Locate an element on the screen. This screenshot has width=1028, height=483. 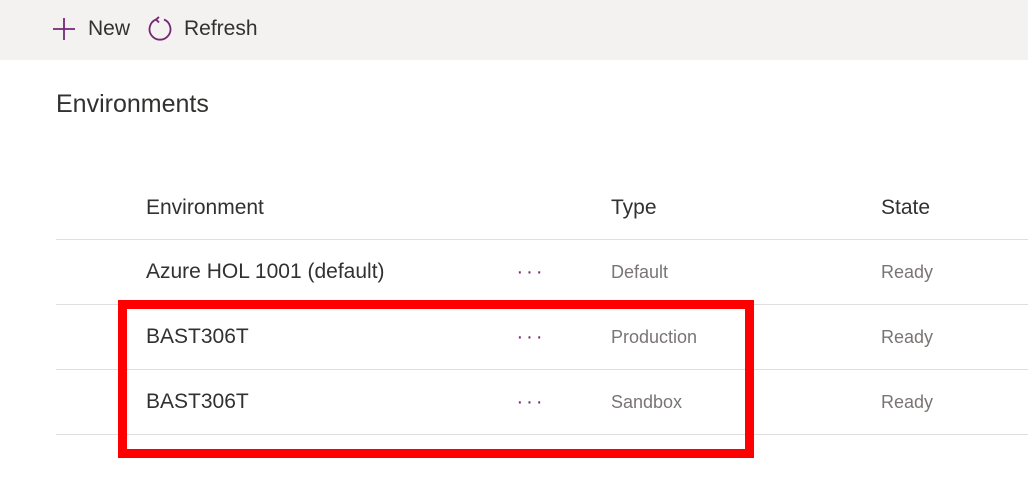
environment-type-cell: Sandbox is located at coordinates (647, 401).